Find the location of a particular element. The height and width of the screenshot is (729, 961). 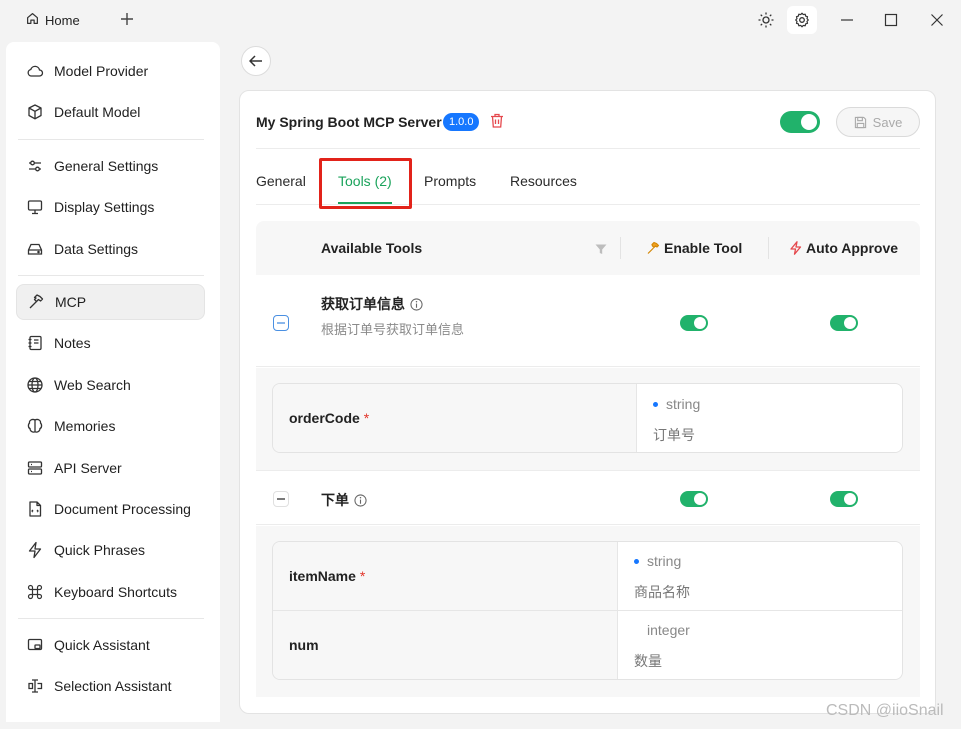

sidebar-item-document-processing: Document Processing is located at coordinates (110, 509).